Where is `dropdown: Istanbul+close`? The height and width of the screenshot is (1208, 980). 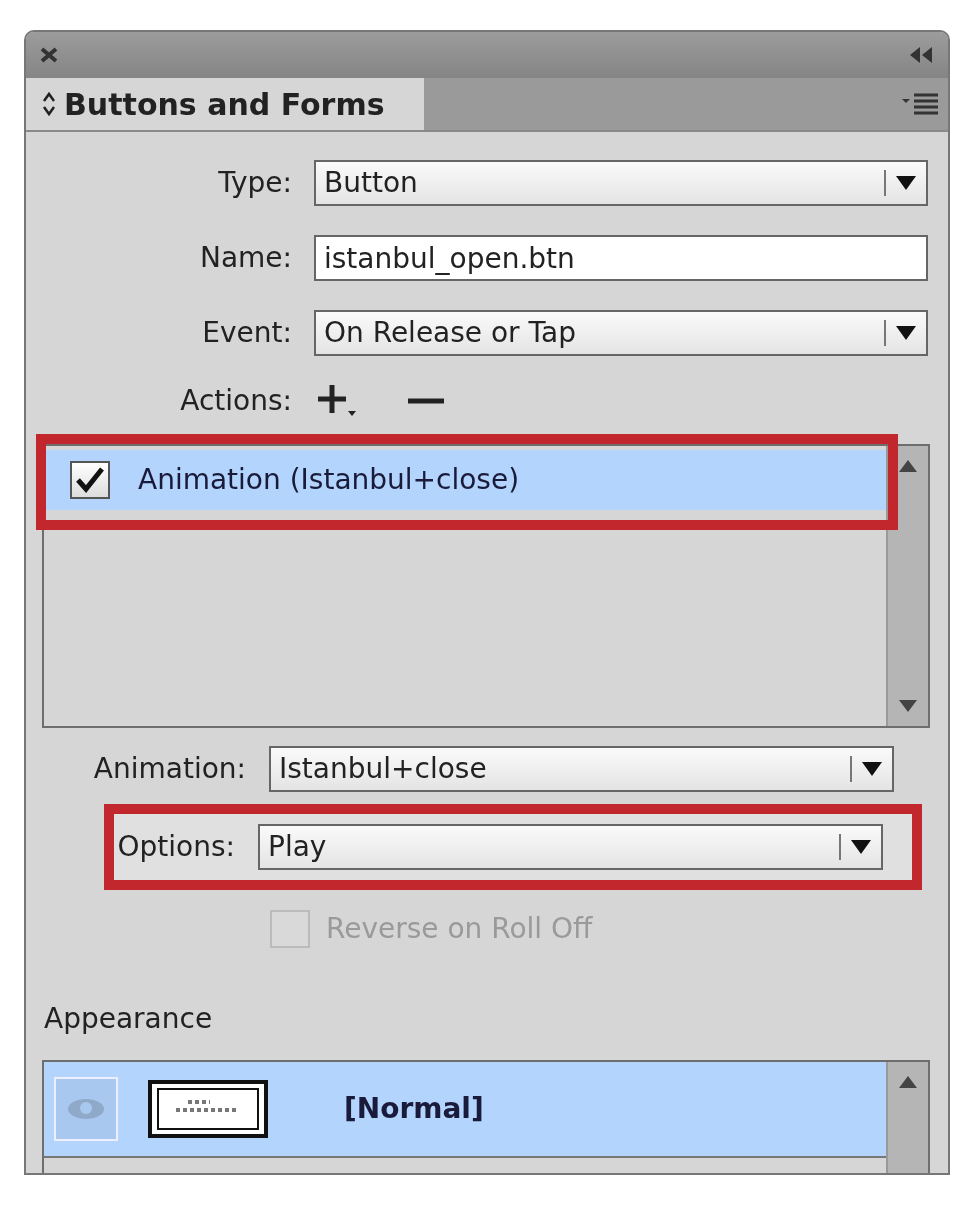
dropdown: Istanbul+close is located at coordinates (581, 769).